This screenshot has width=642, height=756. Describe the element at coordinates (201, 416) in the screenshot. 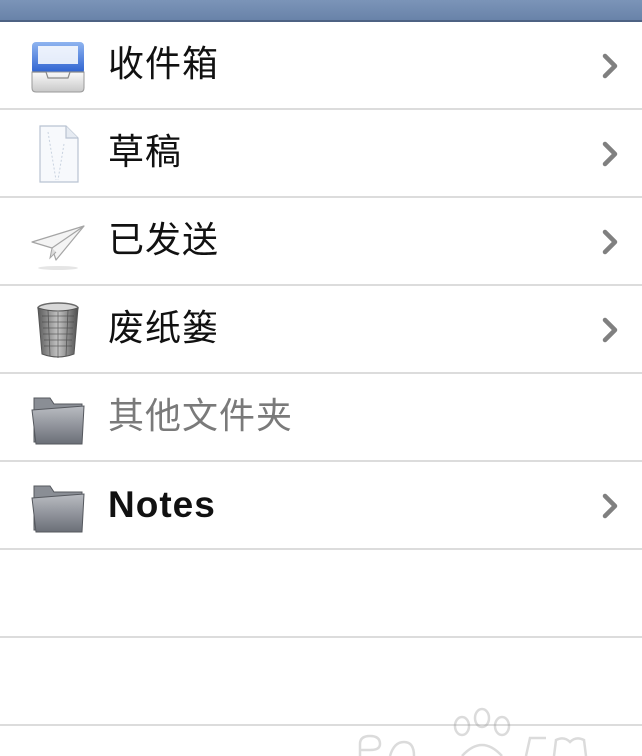

I see `mailbox-label: 其他文件夹` at that location.